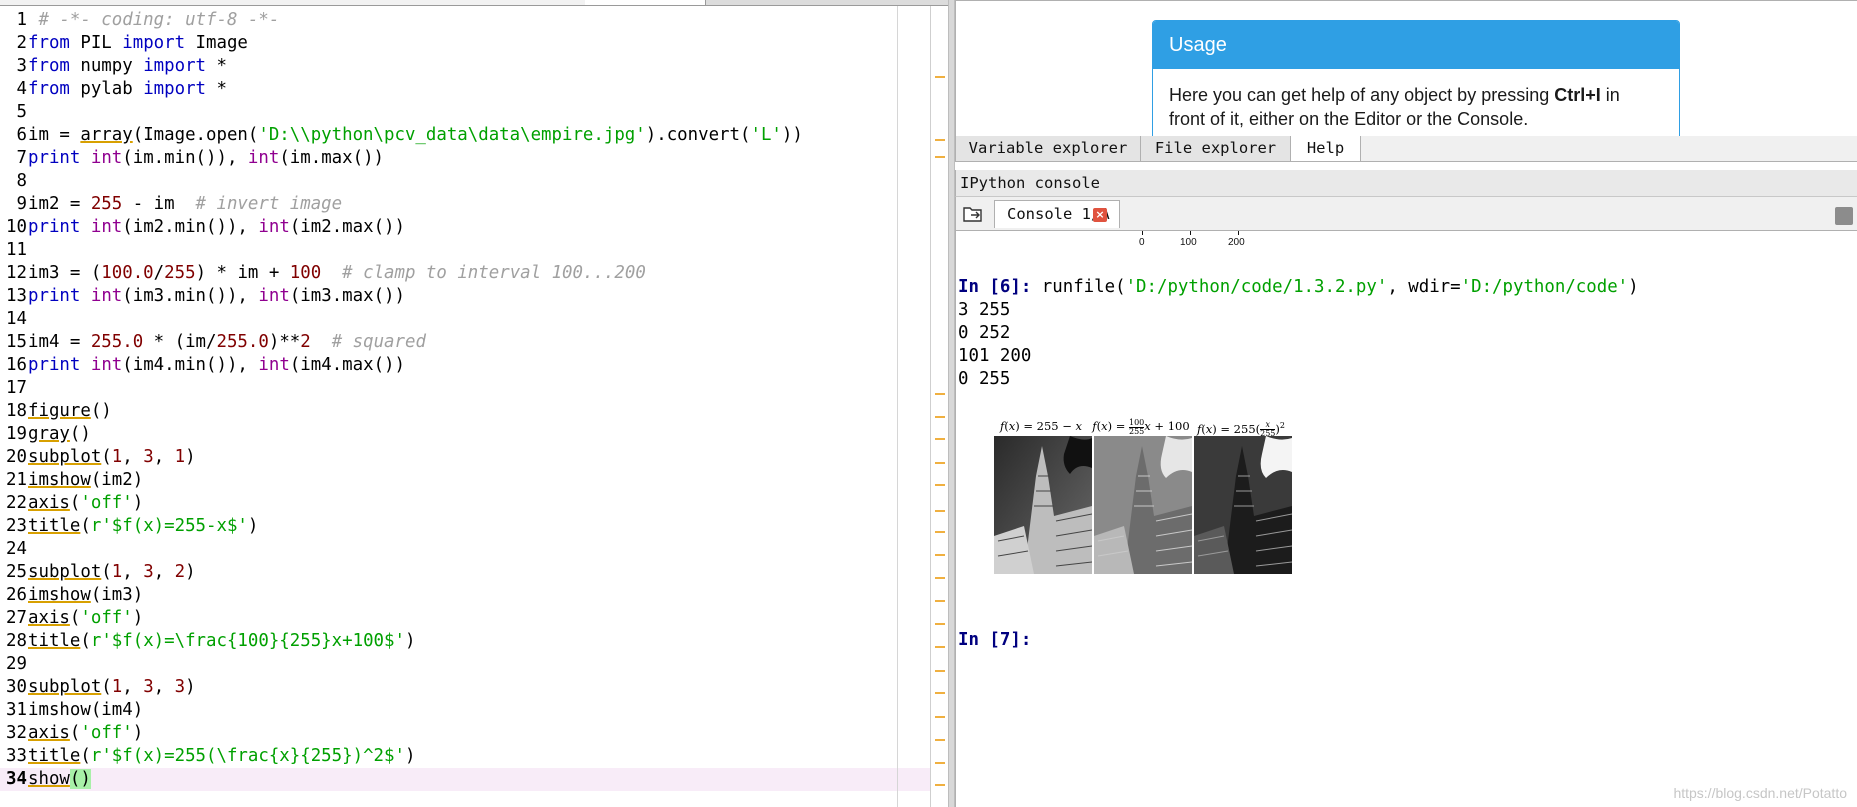 This screenshot has height=807, width=1857. Describe the element at coordinates (169, 526) in the screenshot. I see `code-string: r'$f(x)=255-x$'` at that location.